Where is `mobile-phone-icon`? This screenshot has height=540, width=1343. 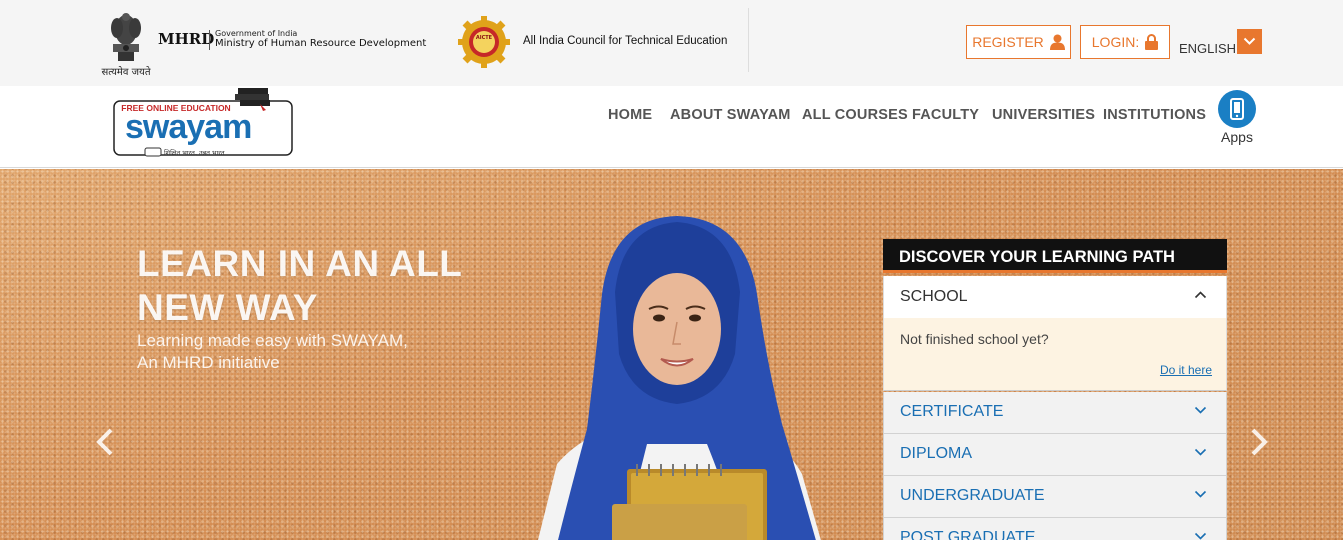 mobile-phone-icon is located at coordinates (1237, 109).